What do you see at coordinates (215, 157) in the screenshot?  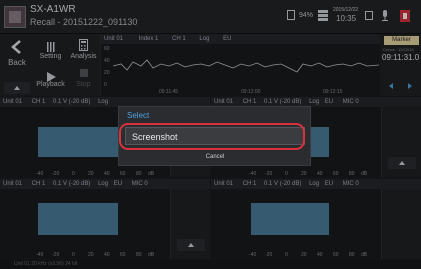 I see `cancel-button: Cancel` at bounding box center [215, 157].